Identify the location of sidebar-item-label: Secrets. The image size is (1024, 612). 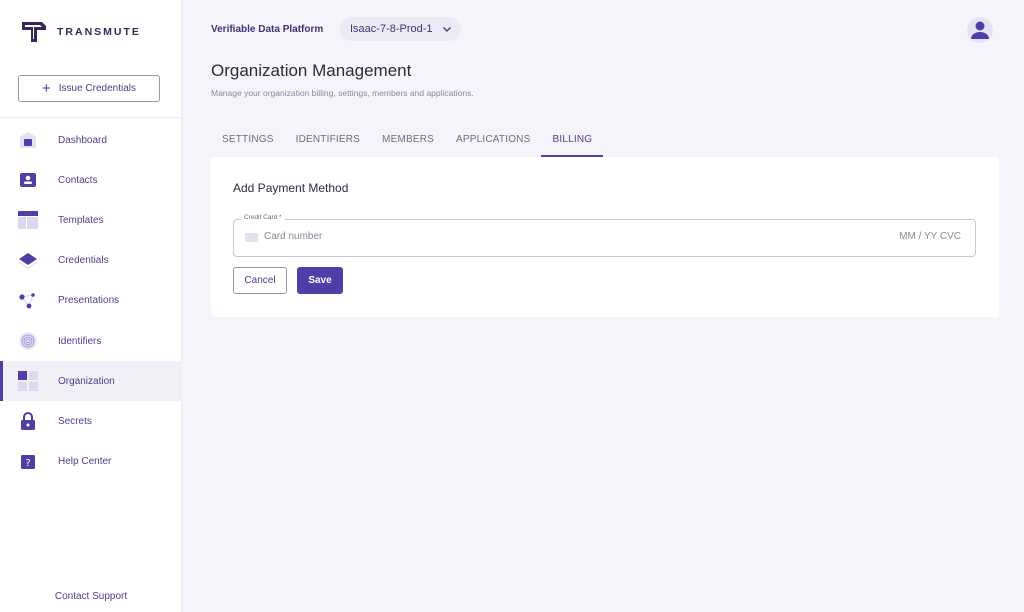
(75, 421).